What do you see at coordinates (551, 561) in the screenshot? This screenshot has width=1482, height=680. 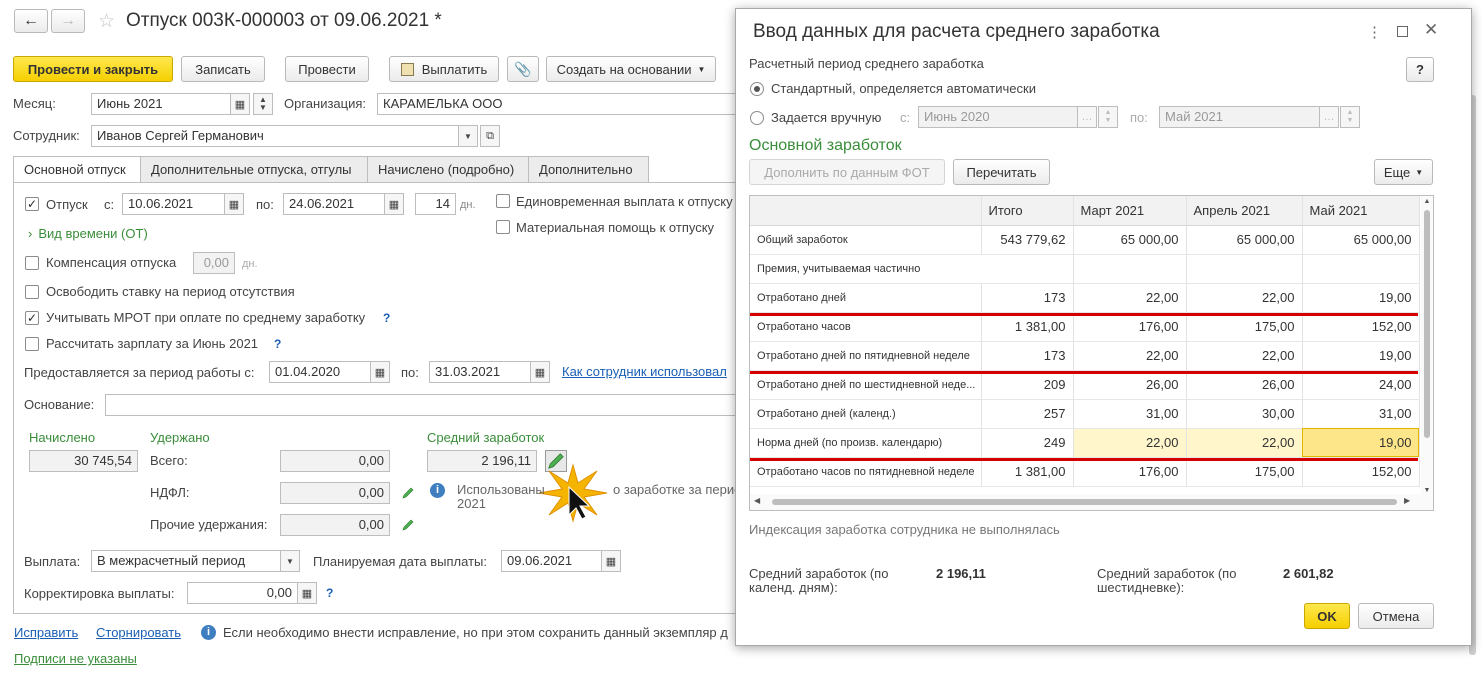 I see `planned-date-field: 09.06.2021` at bounding box center [551, 561].